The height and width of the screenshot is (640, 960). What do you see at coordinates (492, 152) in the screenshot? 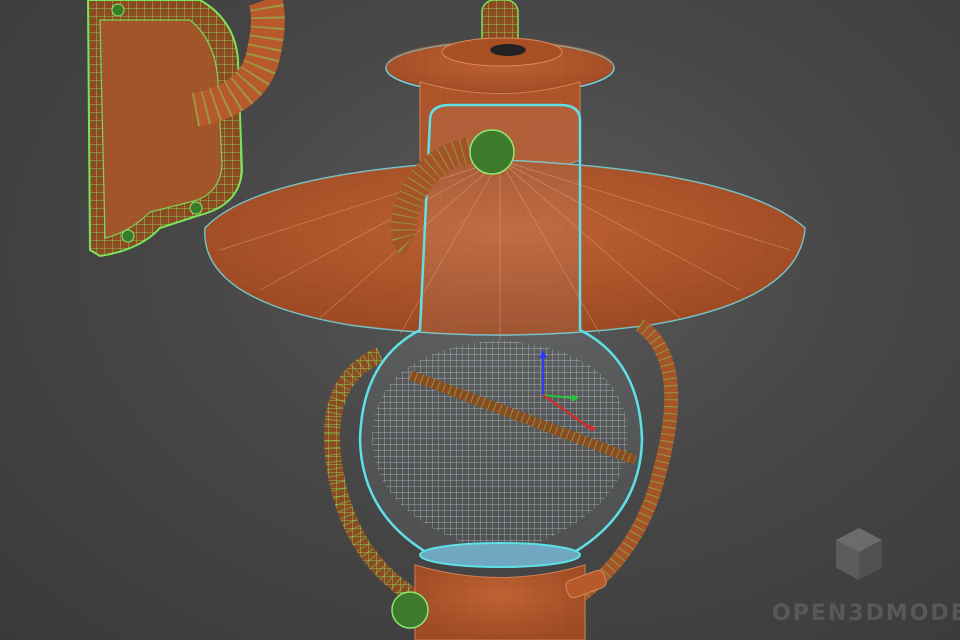
I see `hinge-knob` at bounding box center [492, 152].